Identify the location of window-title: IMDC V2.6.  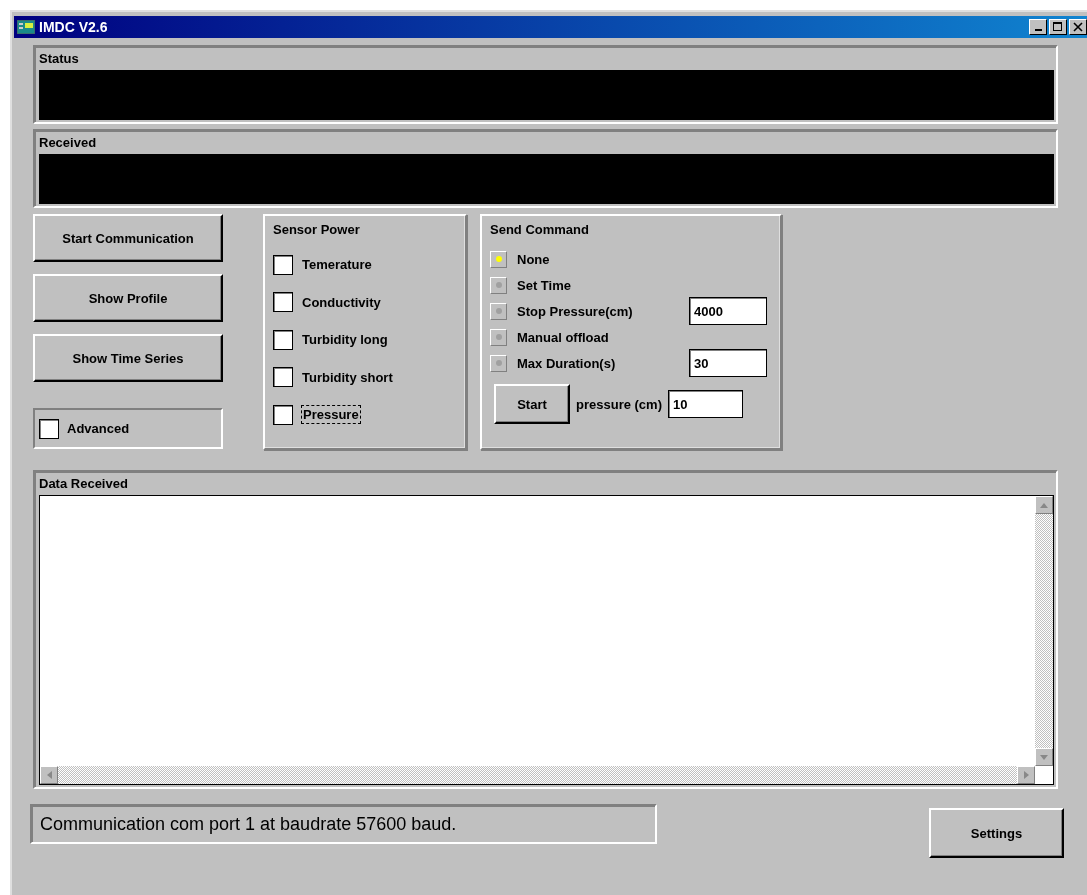
(73, 27).